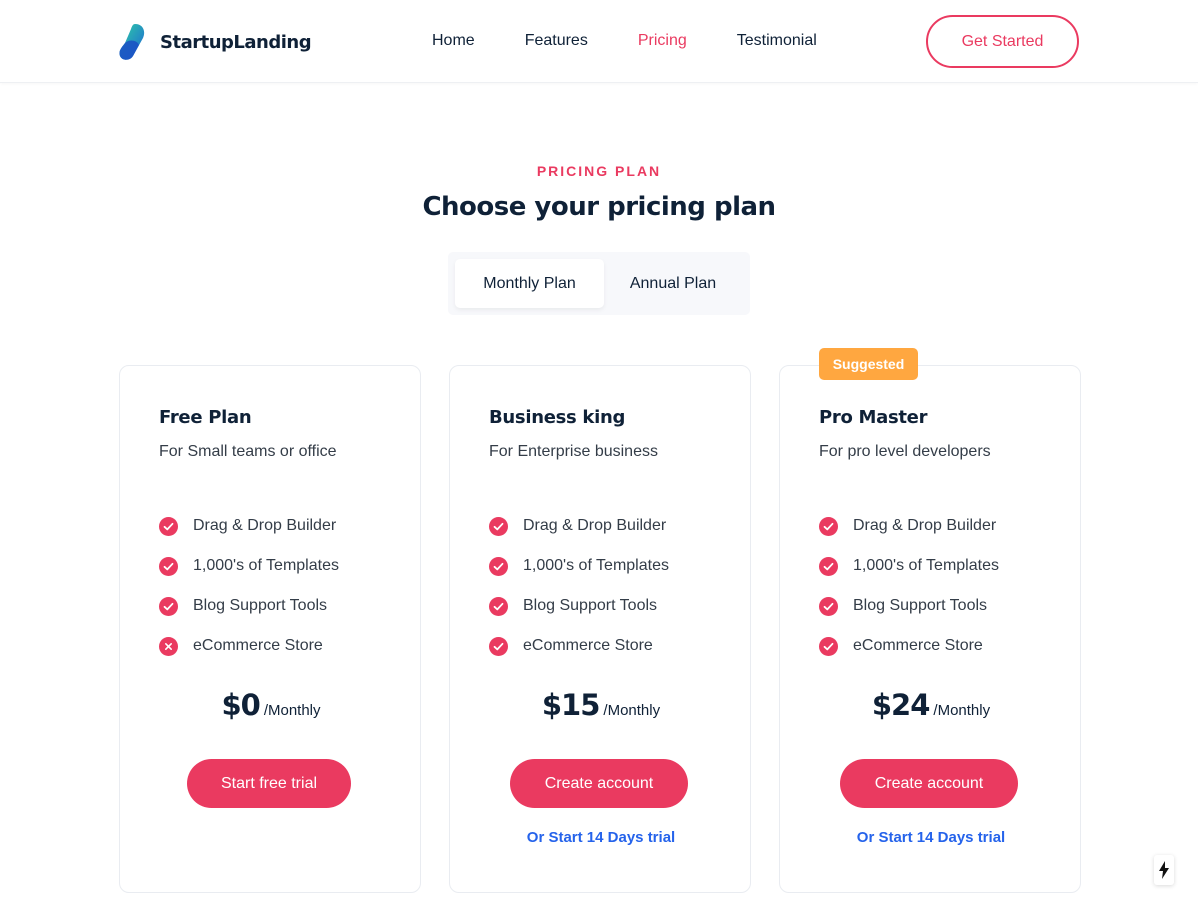 This screenshot has width=1198, height=915. What do you see at coordinates (673, 283) in the screenshot?
I see `annual-plan-tab: Annual Plan` at bounding box center [673, 283].